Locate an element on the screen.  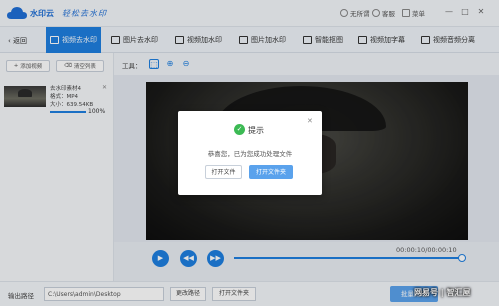
open-file-button: 打开文件 is located at coordinates (223, 172).